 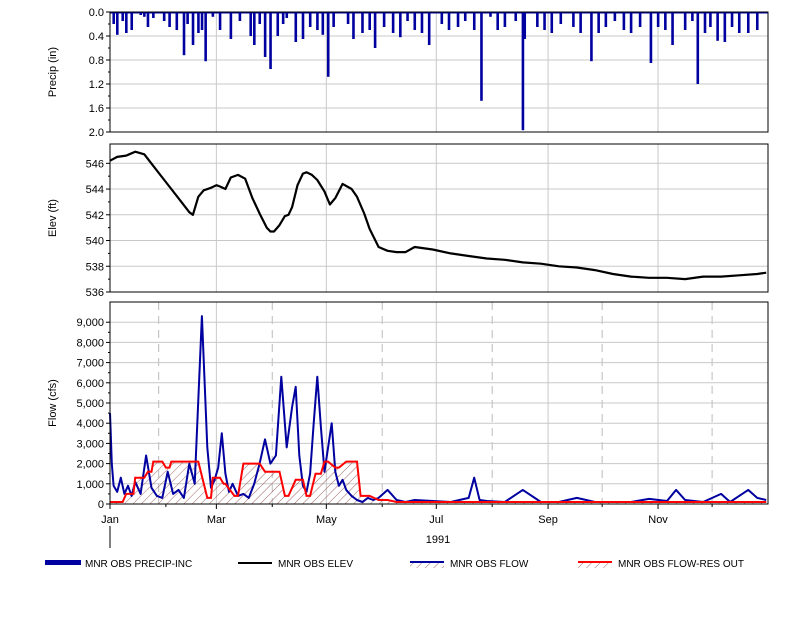 What do you see at coordinates (658, 520) in the screenshot?
I see `x-tick-label: Nov` at bounding box center [658, 520].